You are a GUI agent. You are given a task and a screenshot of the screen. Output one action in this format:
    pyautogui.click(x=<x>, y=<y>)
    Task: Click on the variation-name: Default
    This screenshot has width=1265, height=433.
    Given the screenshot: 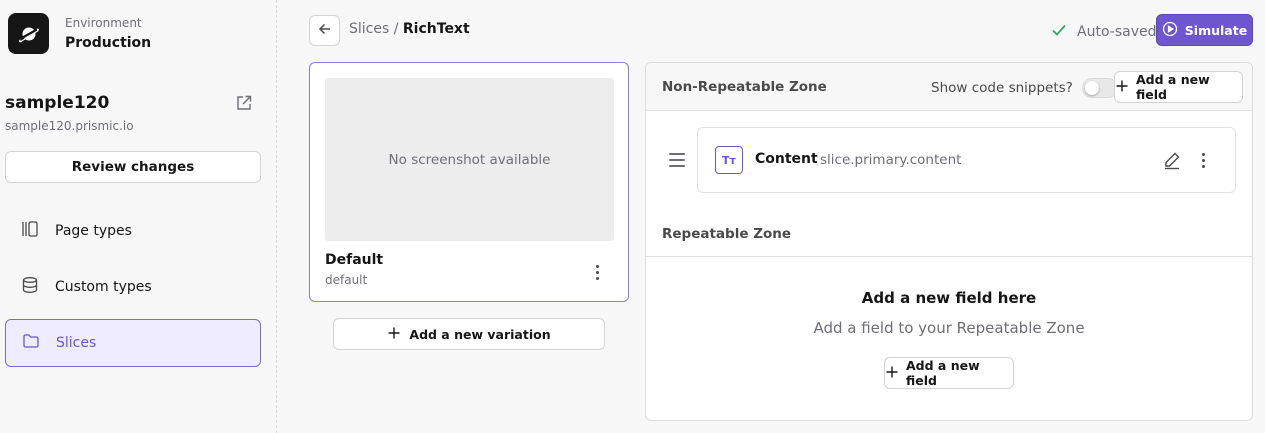 What is the action you would take?
    pyautogui.click(x=354, y=260)
    